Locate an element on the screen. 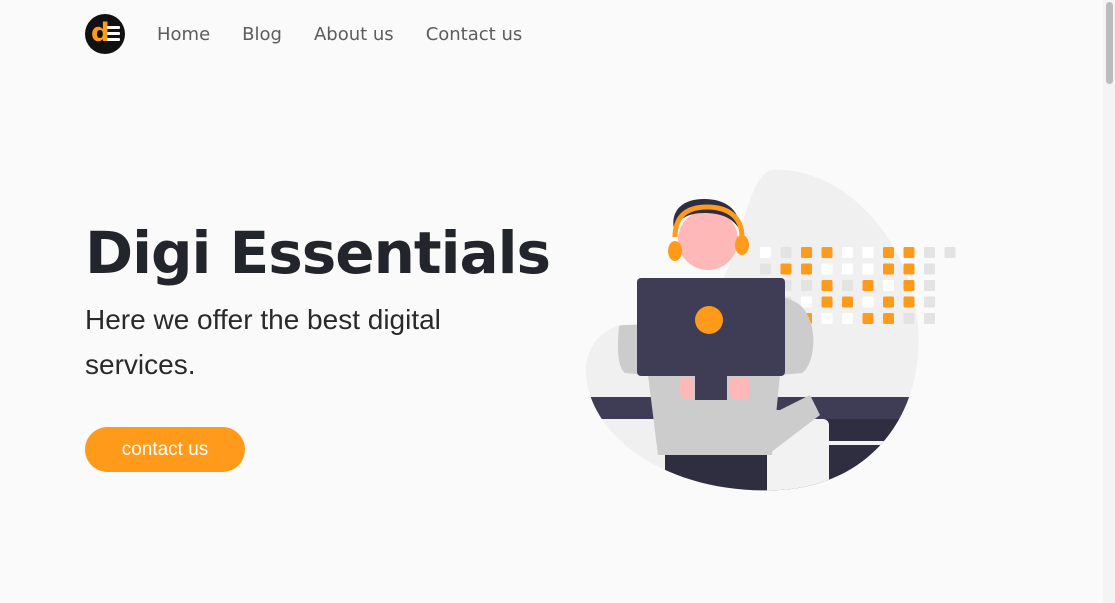 The height and width of the screenshot is (603, 1115). nav-contact-link: Contact us is located at coordinates (474, 34).